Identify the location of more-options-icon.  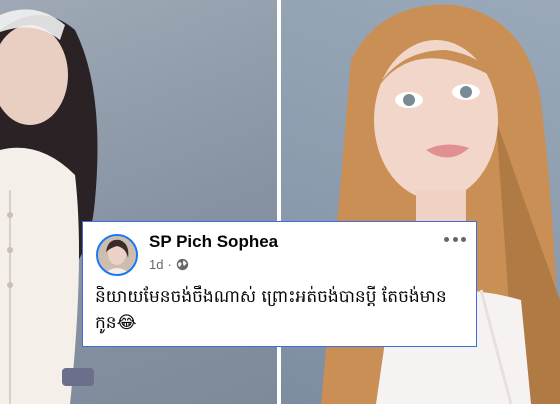
(455, 239).